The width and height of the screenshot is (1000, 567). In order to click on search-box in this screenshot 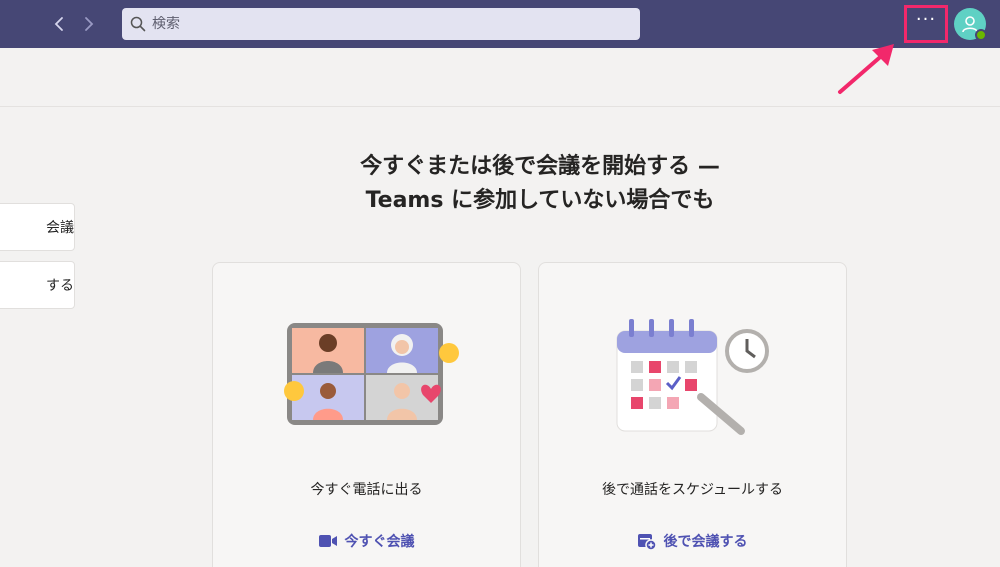, I will do `click(381, 24)`.